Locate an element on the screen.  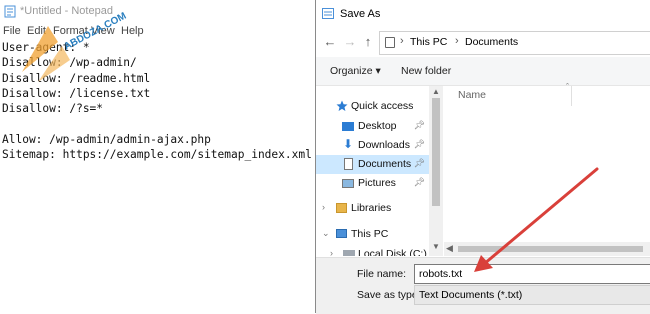
sort-chevron-icon: ˆ is located at coordinates (567, 87).